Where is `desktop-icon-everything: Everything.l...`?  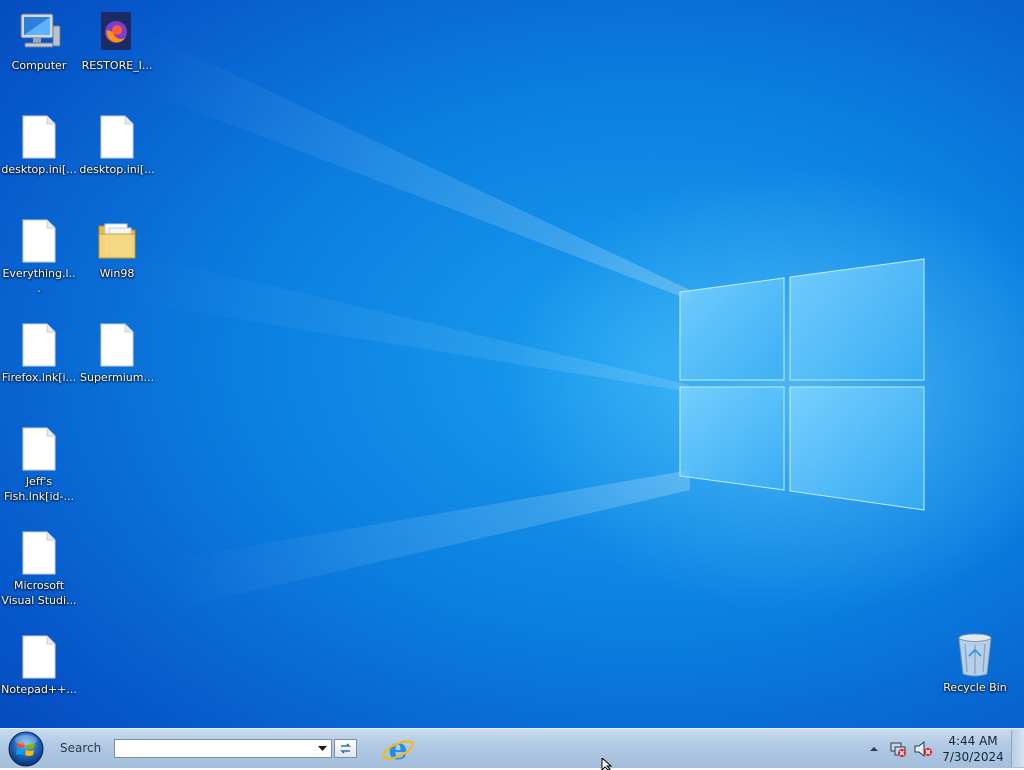
desktop-icon-everything: Everything.l... is located at coordinates (39, 256).